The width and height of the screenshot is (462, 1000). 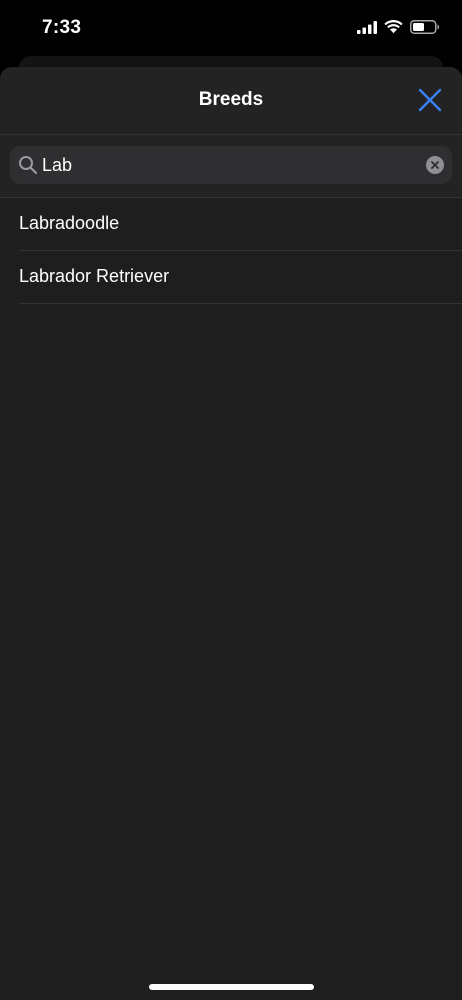 I want to click on clear-search-button, so click(x=435, y=165).